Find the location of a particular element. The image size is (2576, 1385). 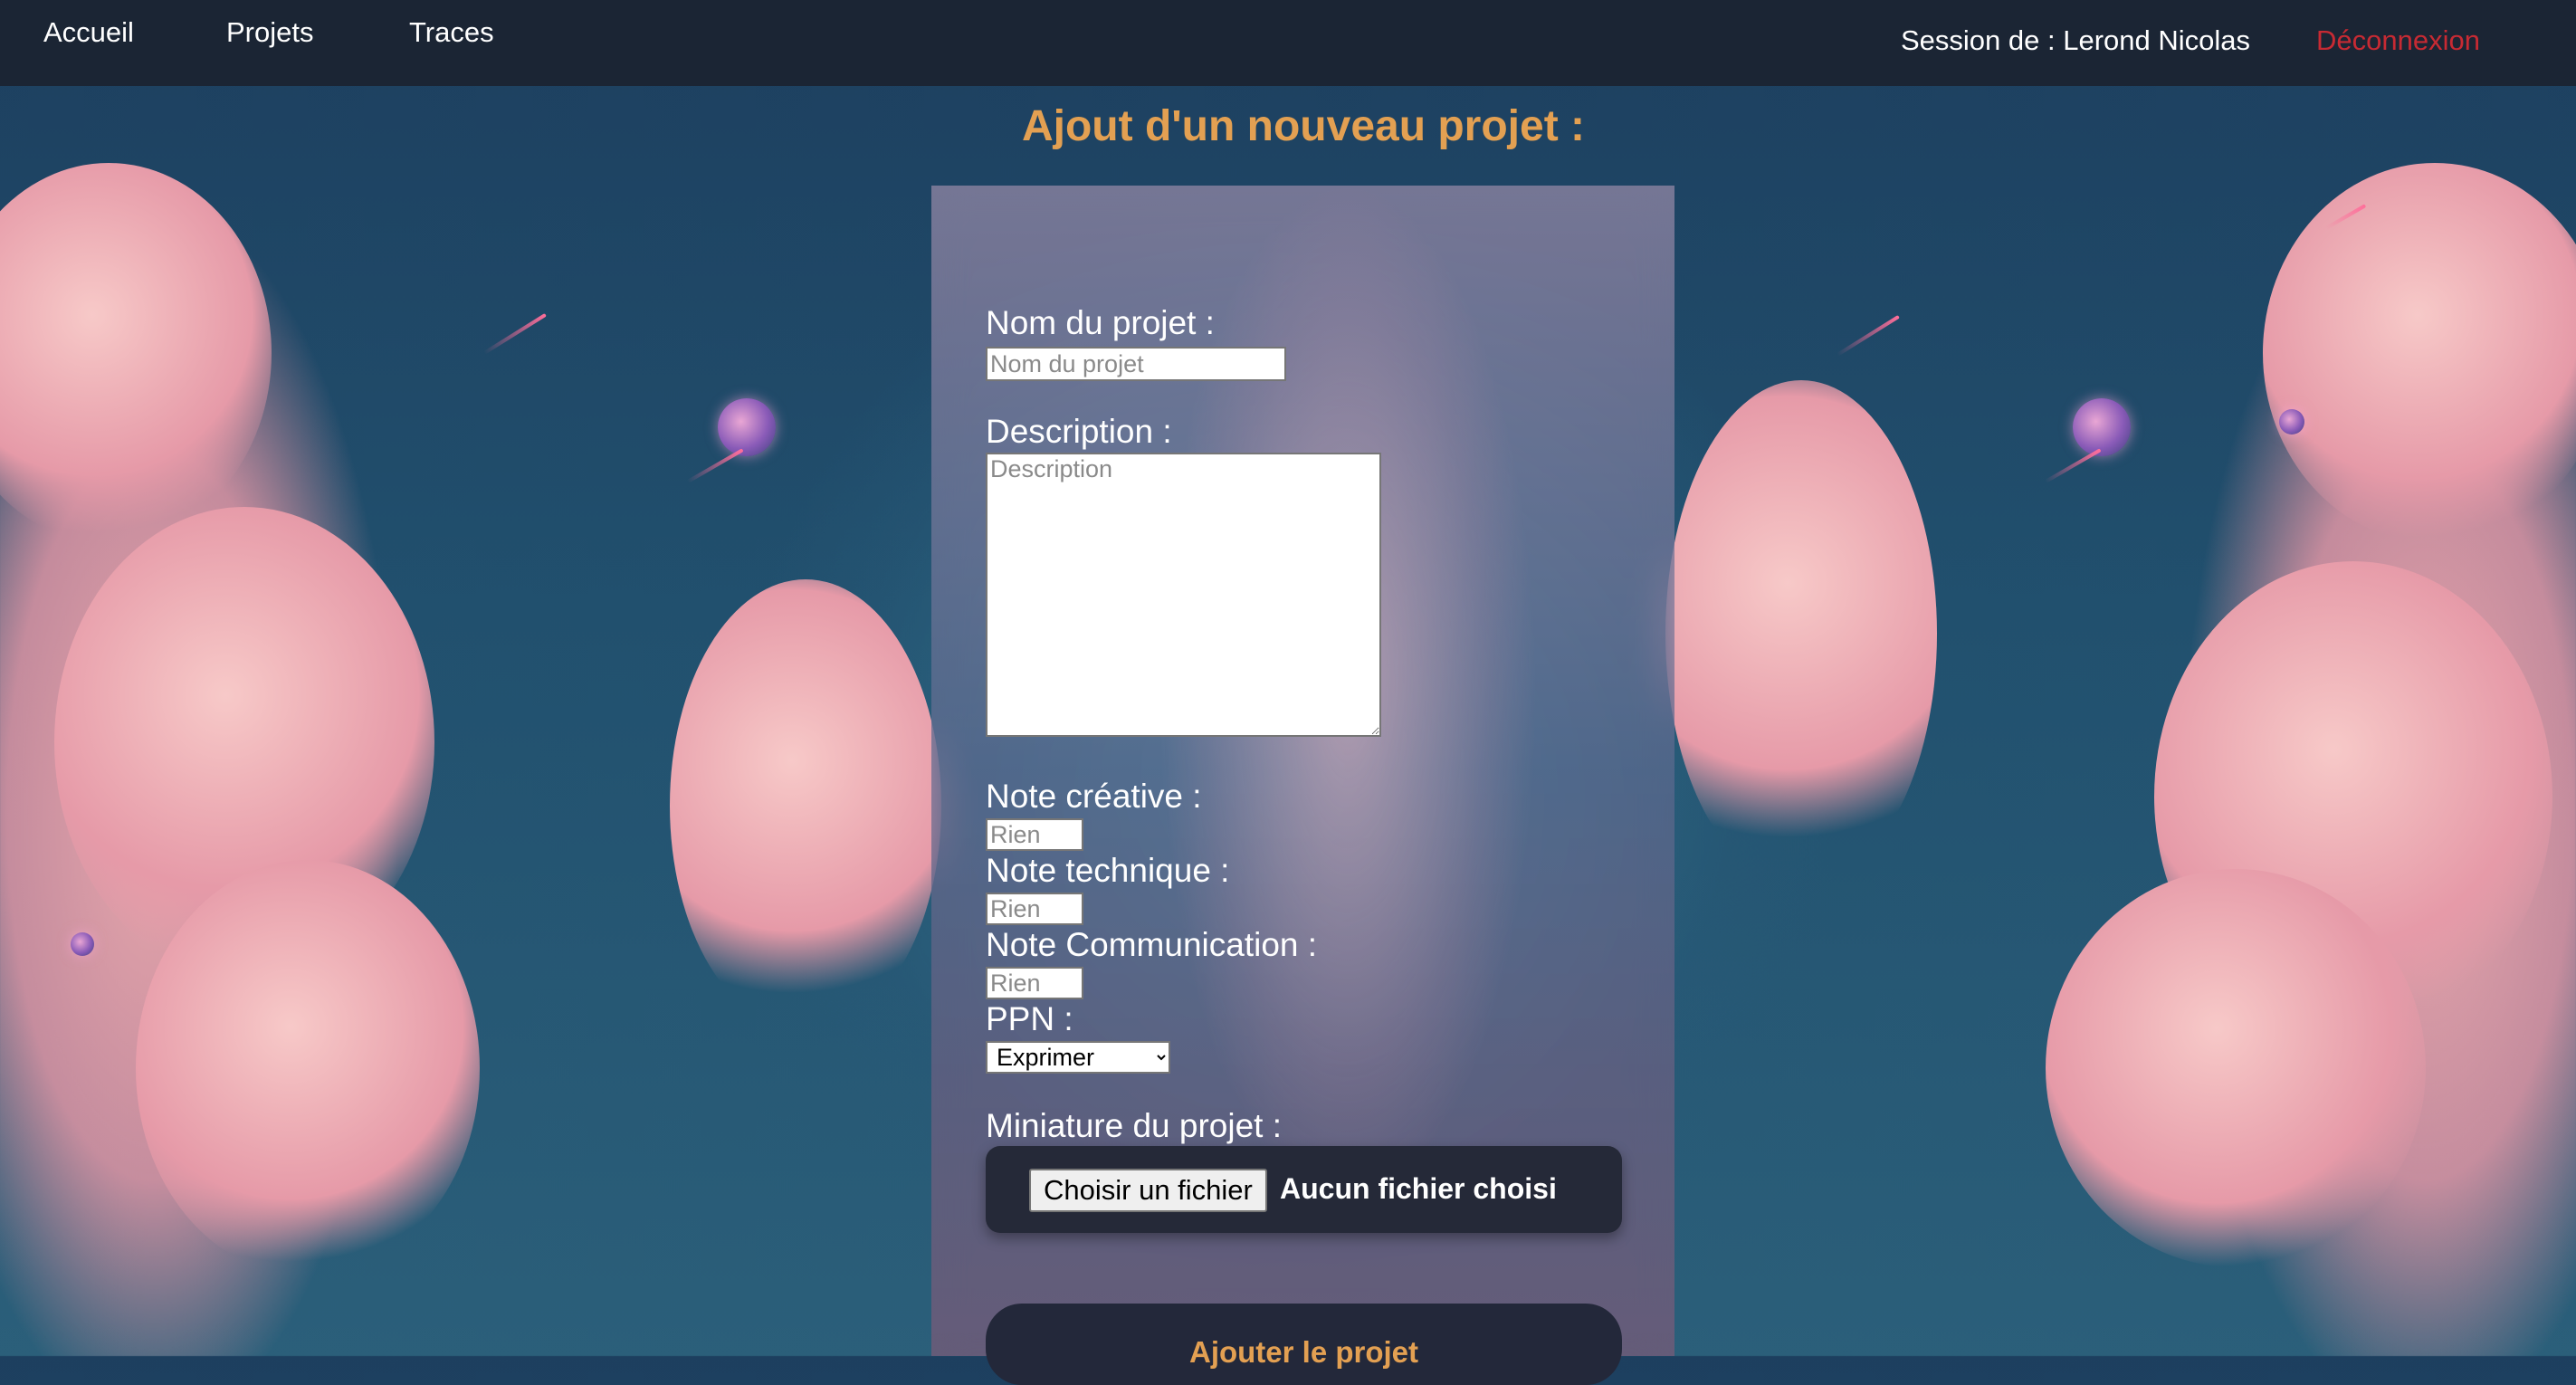

description-textarea is located at coordinates (1184, 595).